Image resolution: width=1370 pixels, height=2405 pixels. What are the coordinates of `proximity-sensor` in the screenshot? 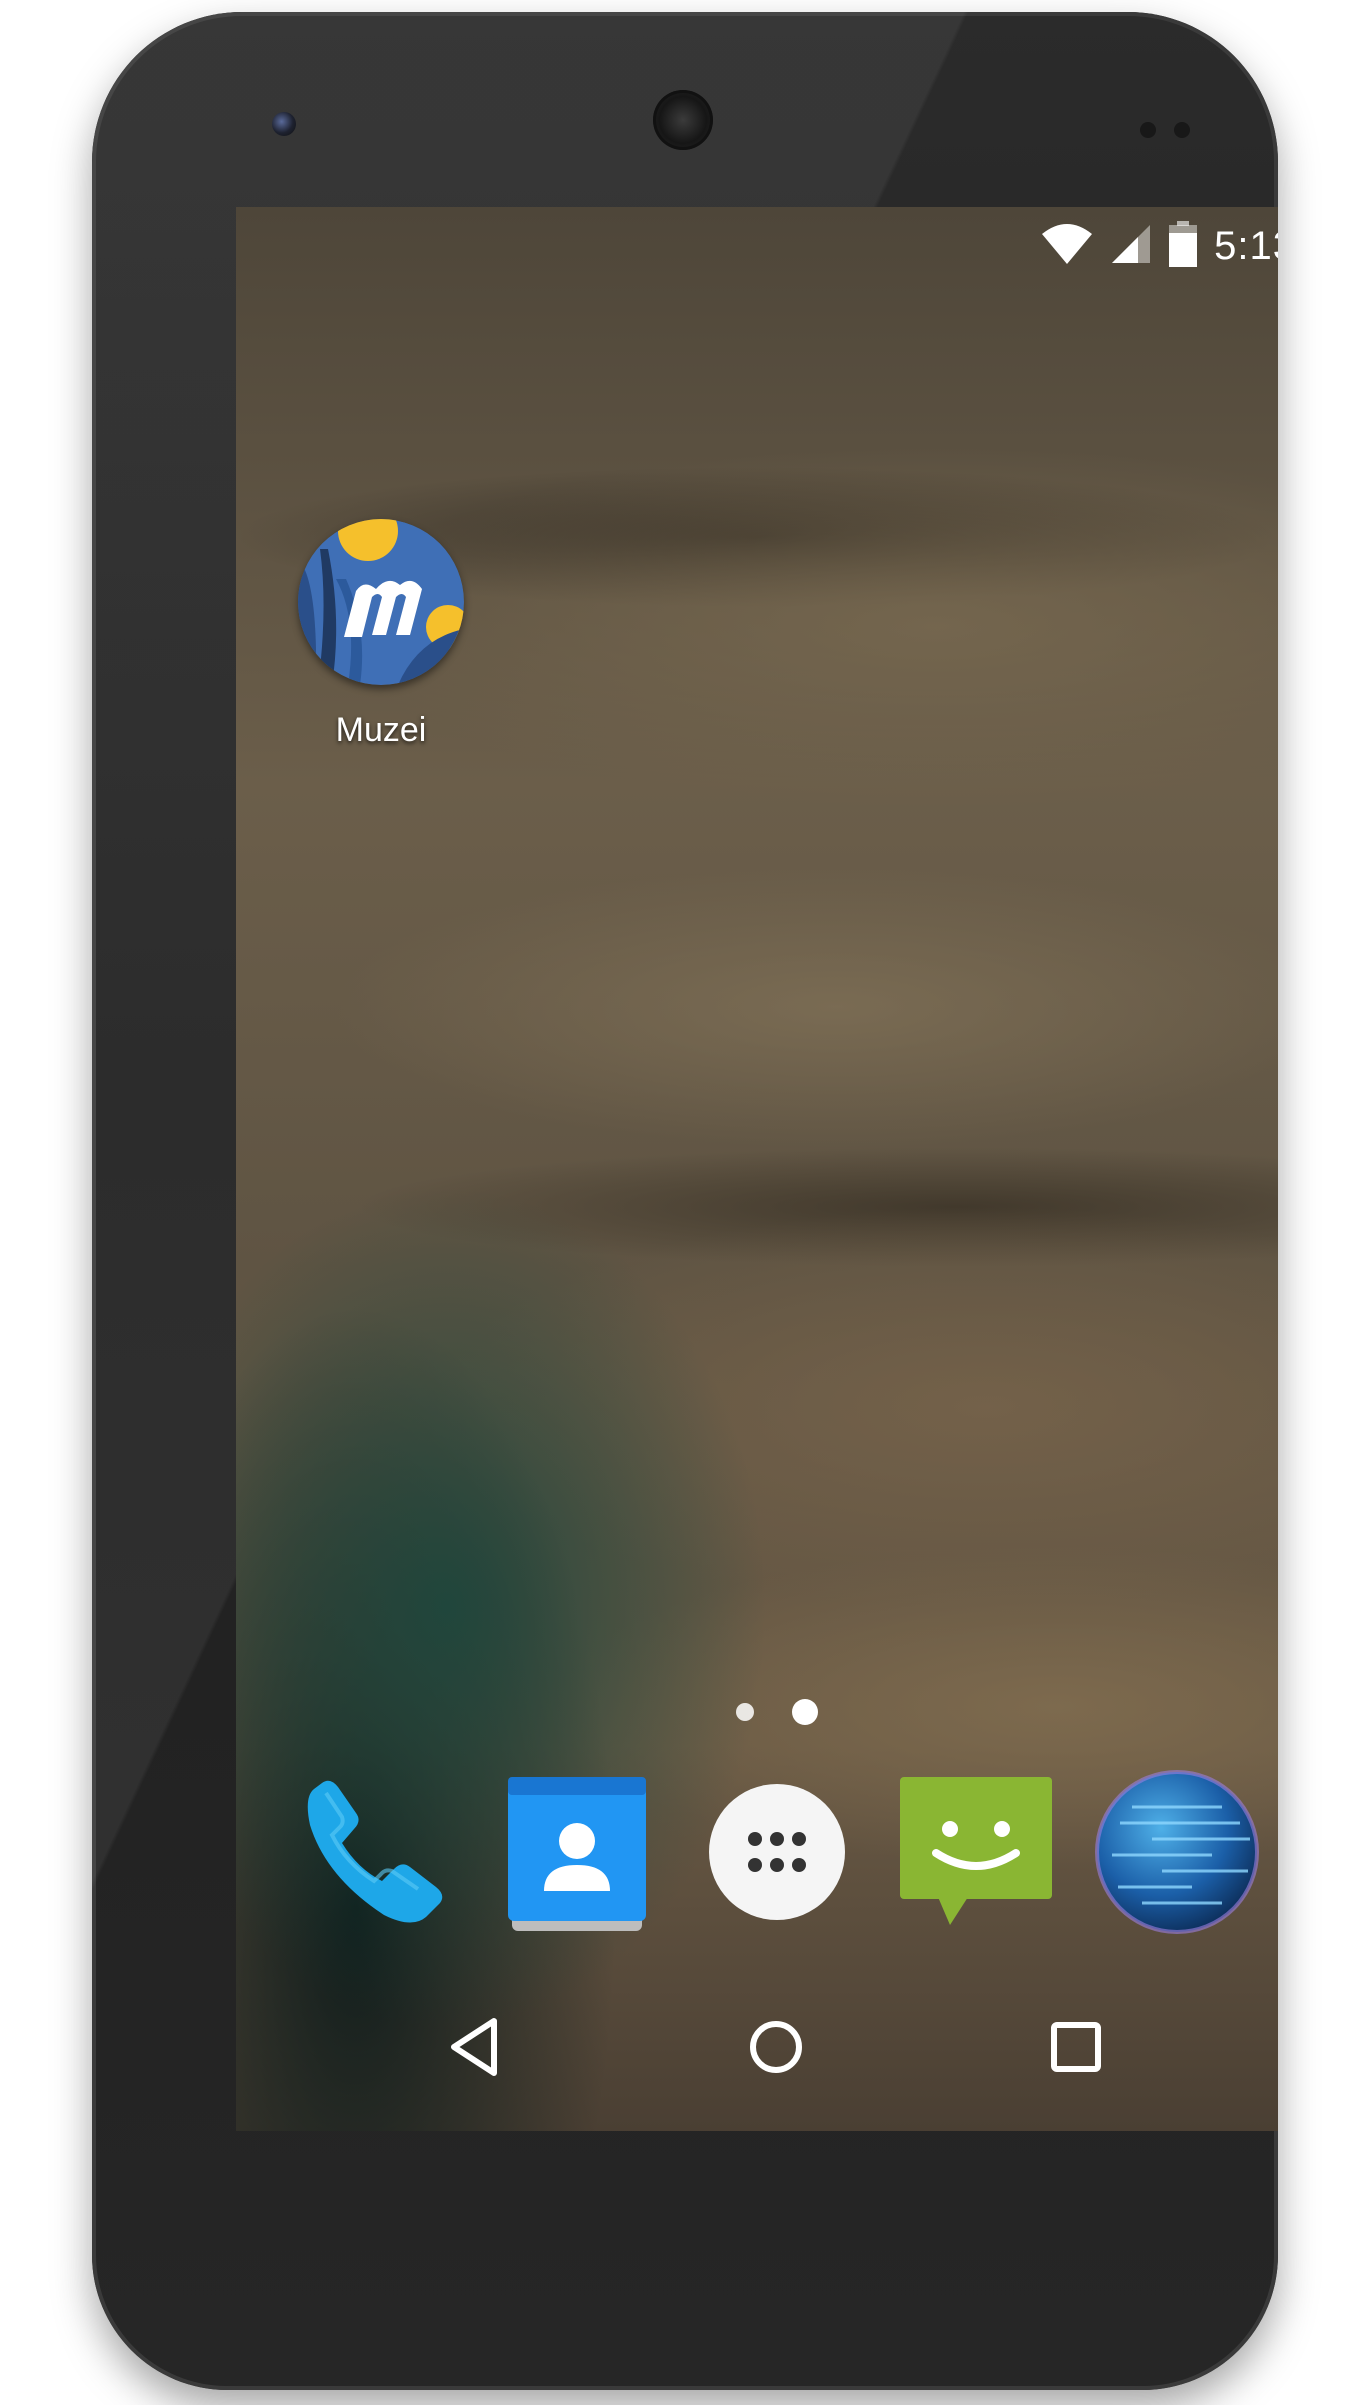 It's located at (1148, 130).